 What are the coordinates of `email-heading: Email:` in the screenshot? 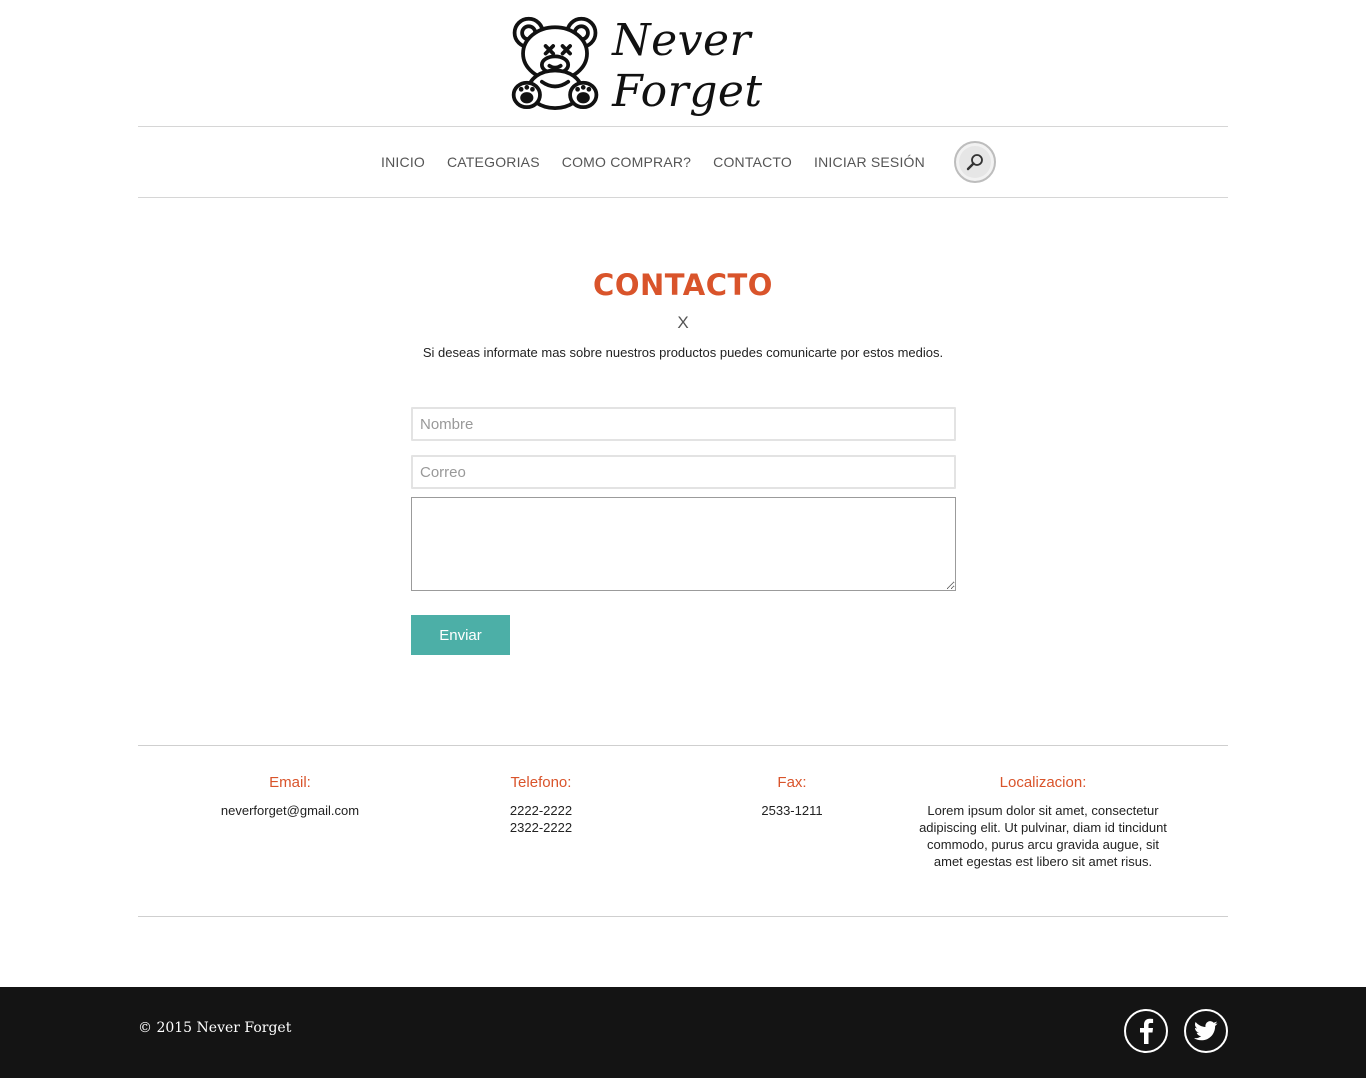 It's located at (290, 782).